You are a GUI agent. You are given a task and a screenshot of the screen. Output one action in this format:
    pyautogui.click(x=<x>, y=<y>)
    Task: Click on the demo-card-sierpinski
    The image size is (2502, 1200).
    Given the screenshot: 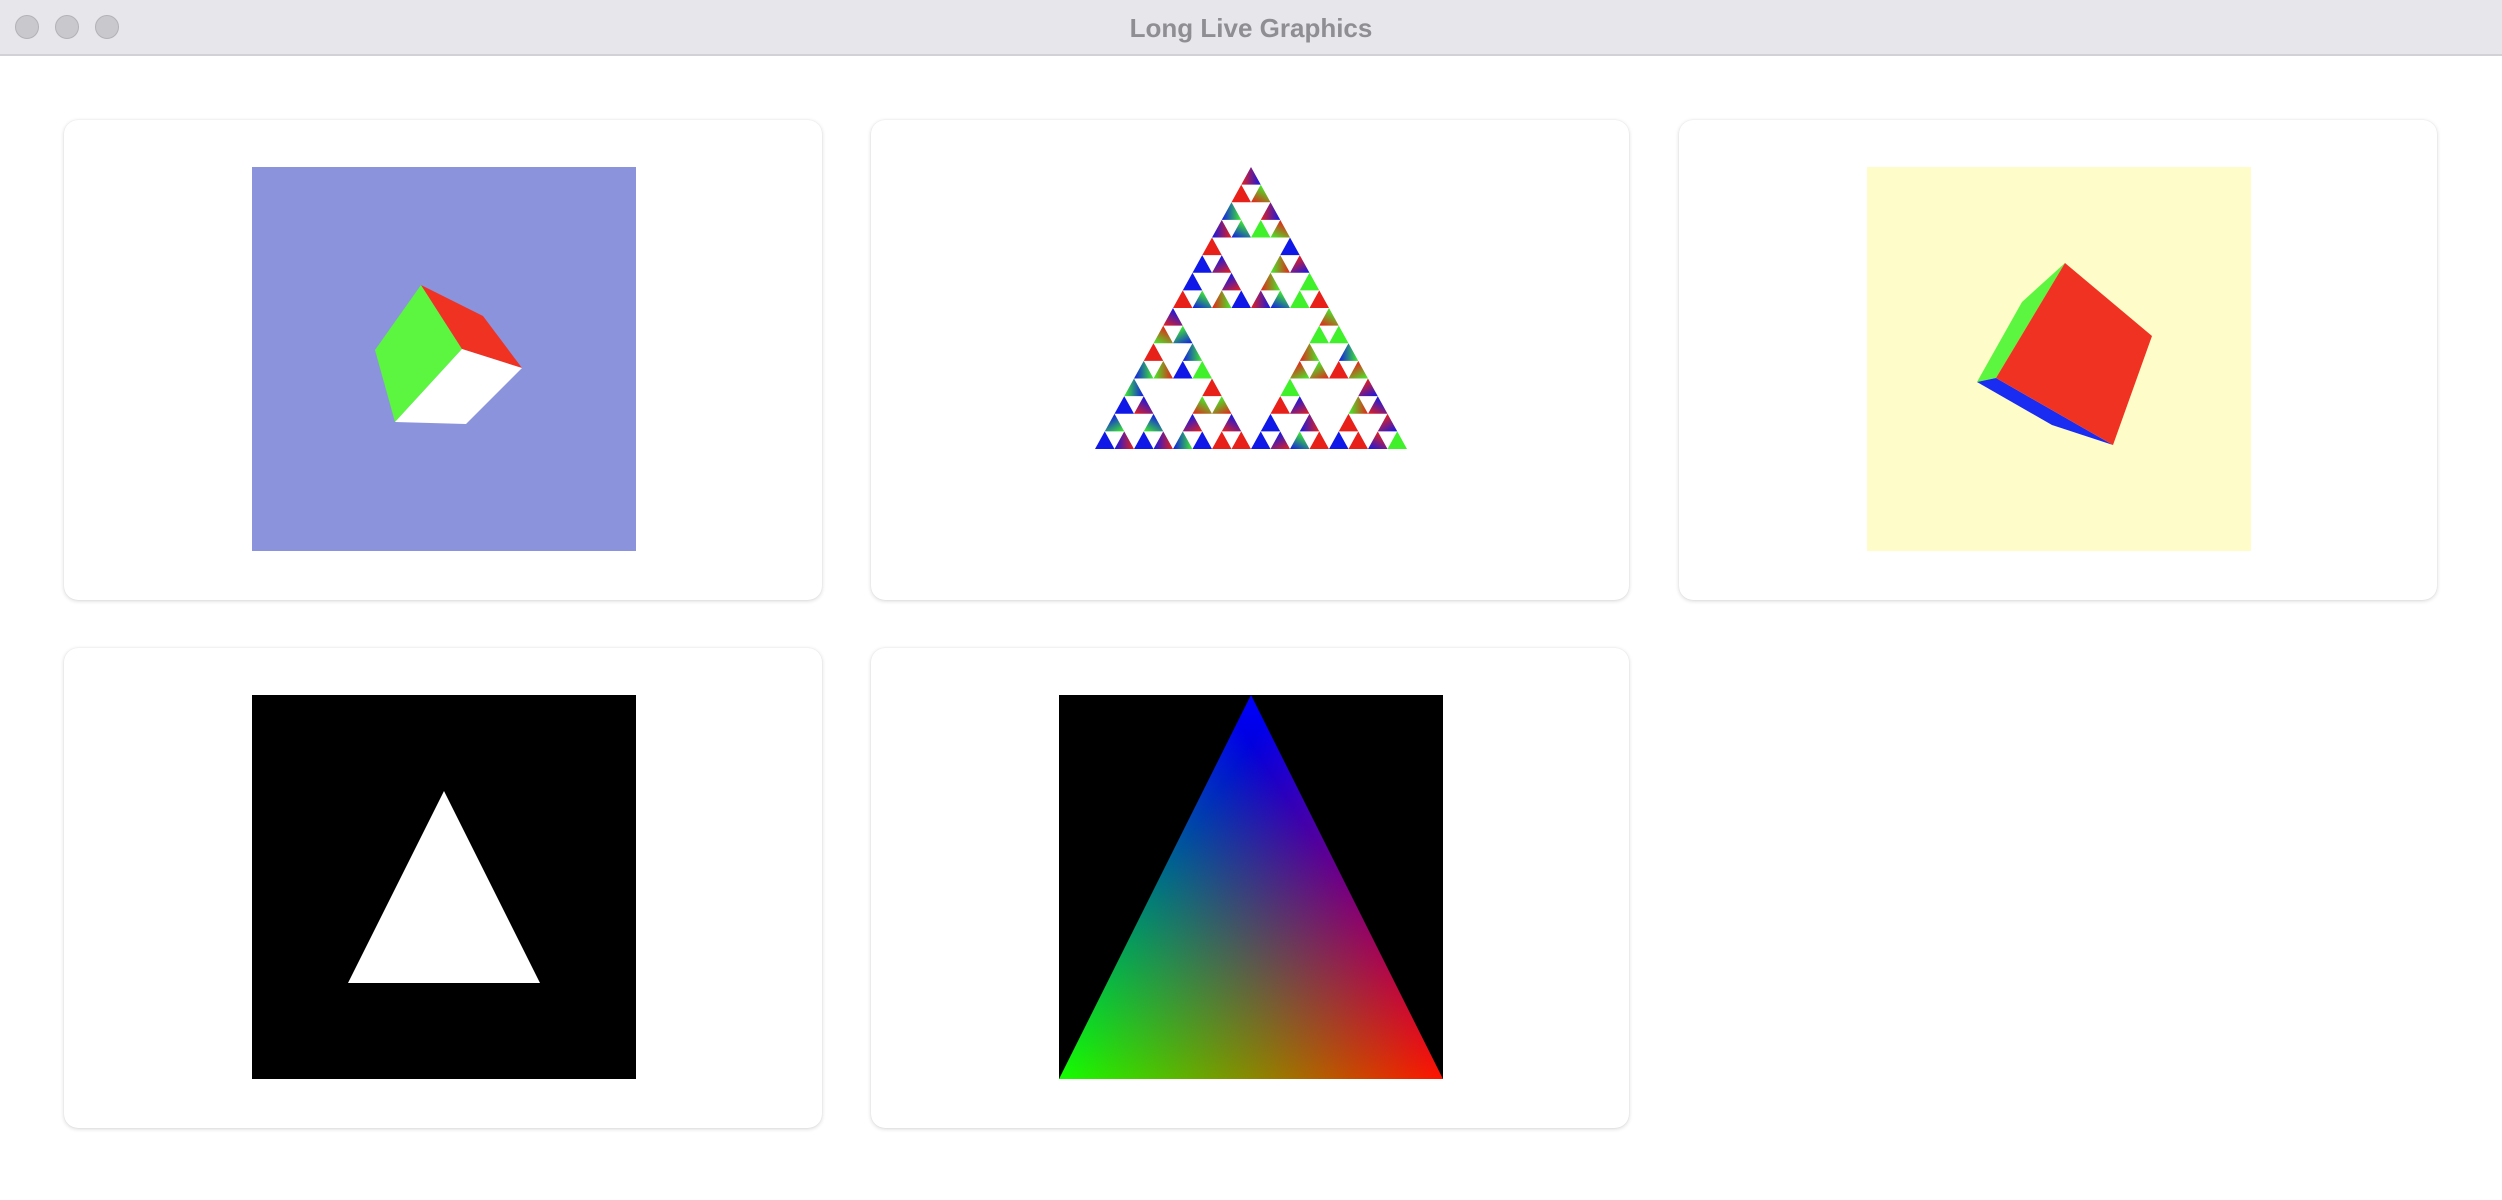 What is the action you would take?
    pyautogui.click(x=1250, y=360)
    